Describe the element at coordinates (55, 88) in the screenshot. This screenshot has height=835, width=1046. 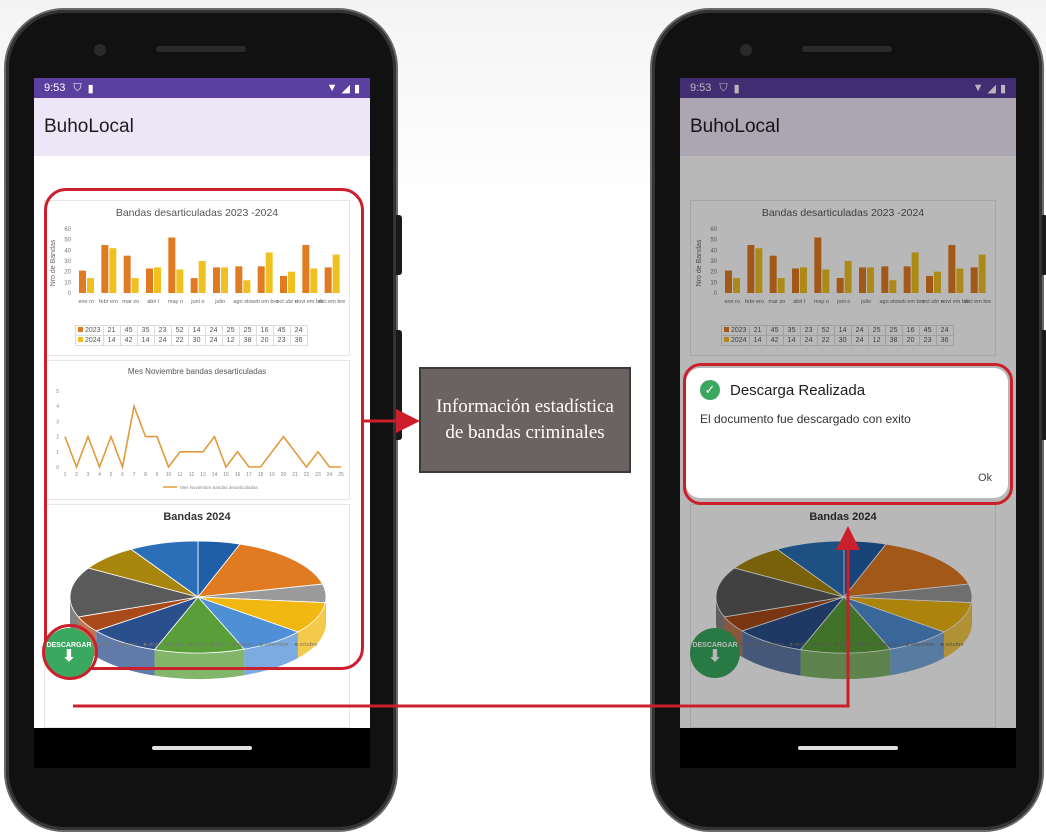
I see `status-time: 9:53` at that location.